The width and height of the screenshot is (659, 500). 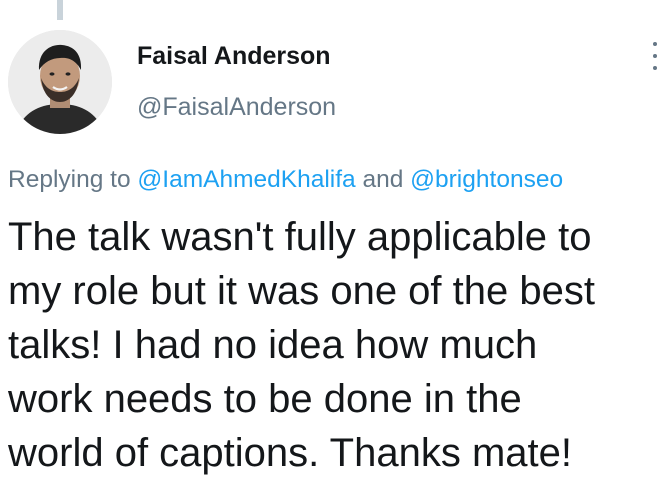 I want to click on mention-link-brightonseo: @brightonseo, so click(x=486, y=179).